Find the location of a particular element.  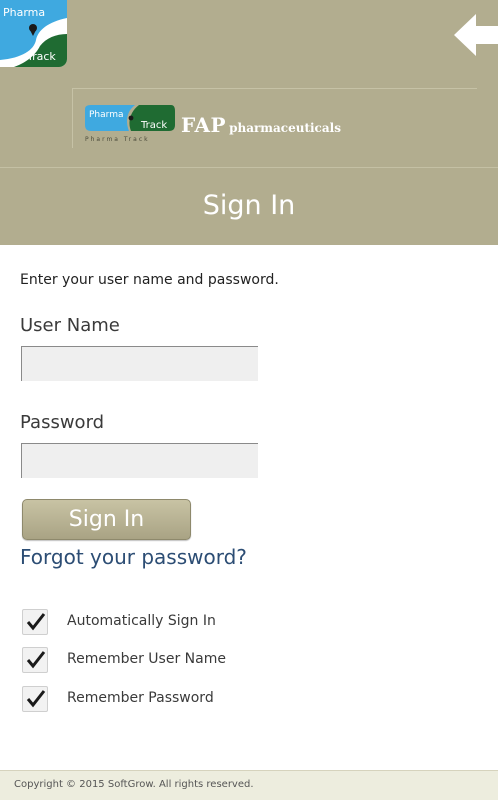

company-name: FAP pharmaceuticals is located at coordinates (261, 125).